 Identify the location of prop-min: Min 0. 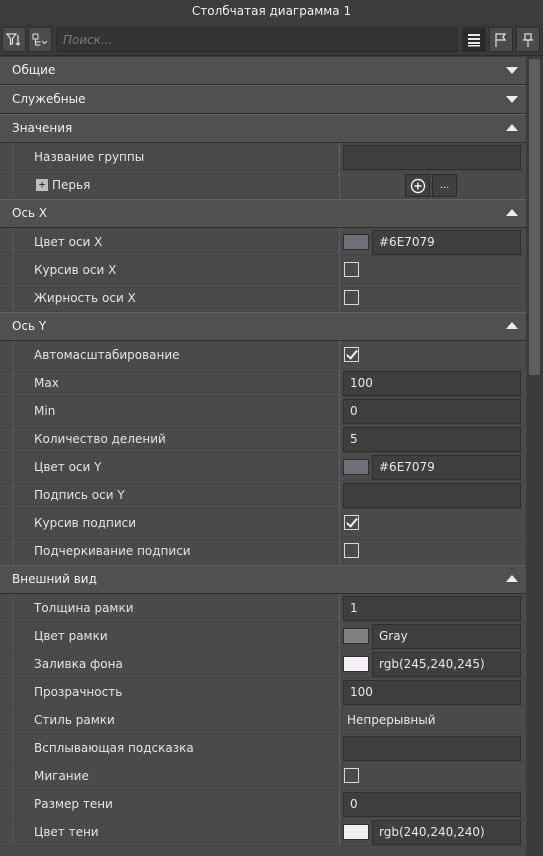
(263, 411).